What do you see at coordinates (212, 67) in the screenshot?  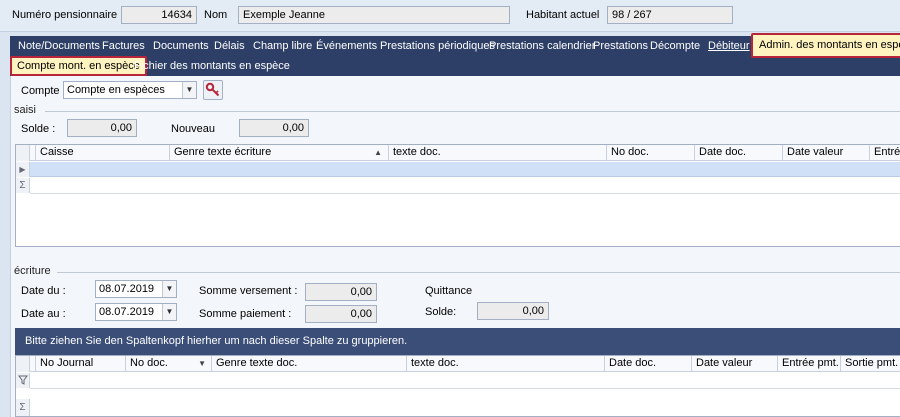 I see `subtab-fichier-montants-espece: Fichier des montants en espèce` at bounding box center [212, 67].